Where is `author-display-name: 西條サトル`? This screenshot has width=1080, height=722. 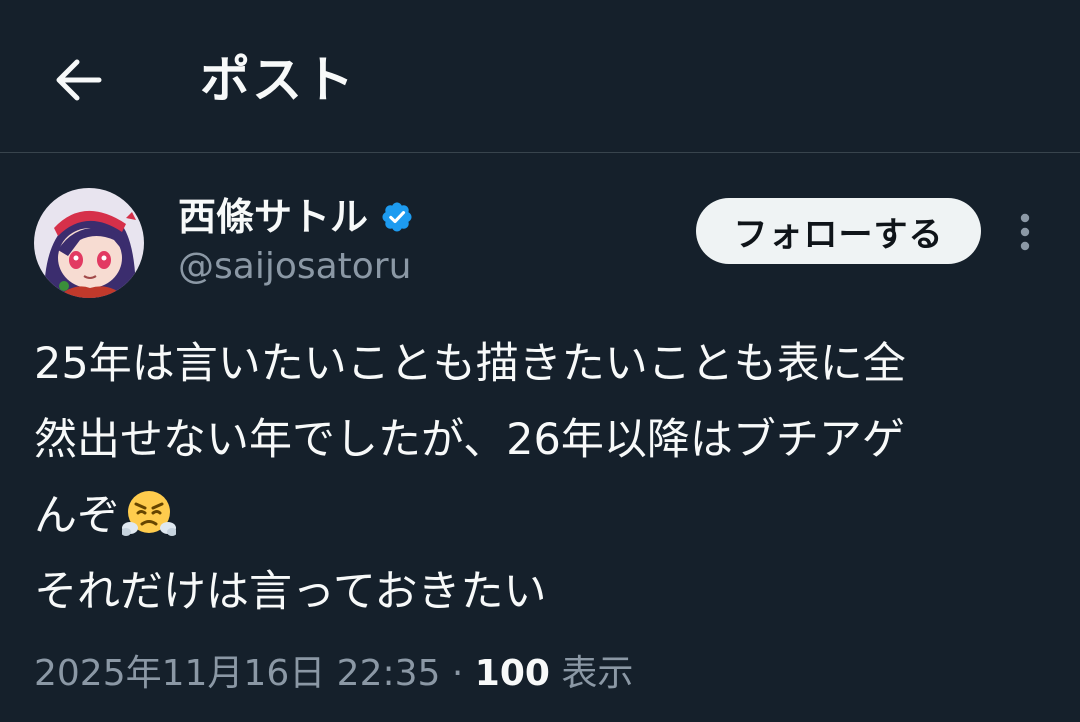 author-display-name: 西條サトル is located at coordinates (273, 217).